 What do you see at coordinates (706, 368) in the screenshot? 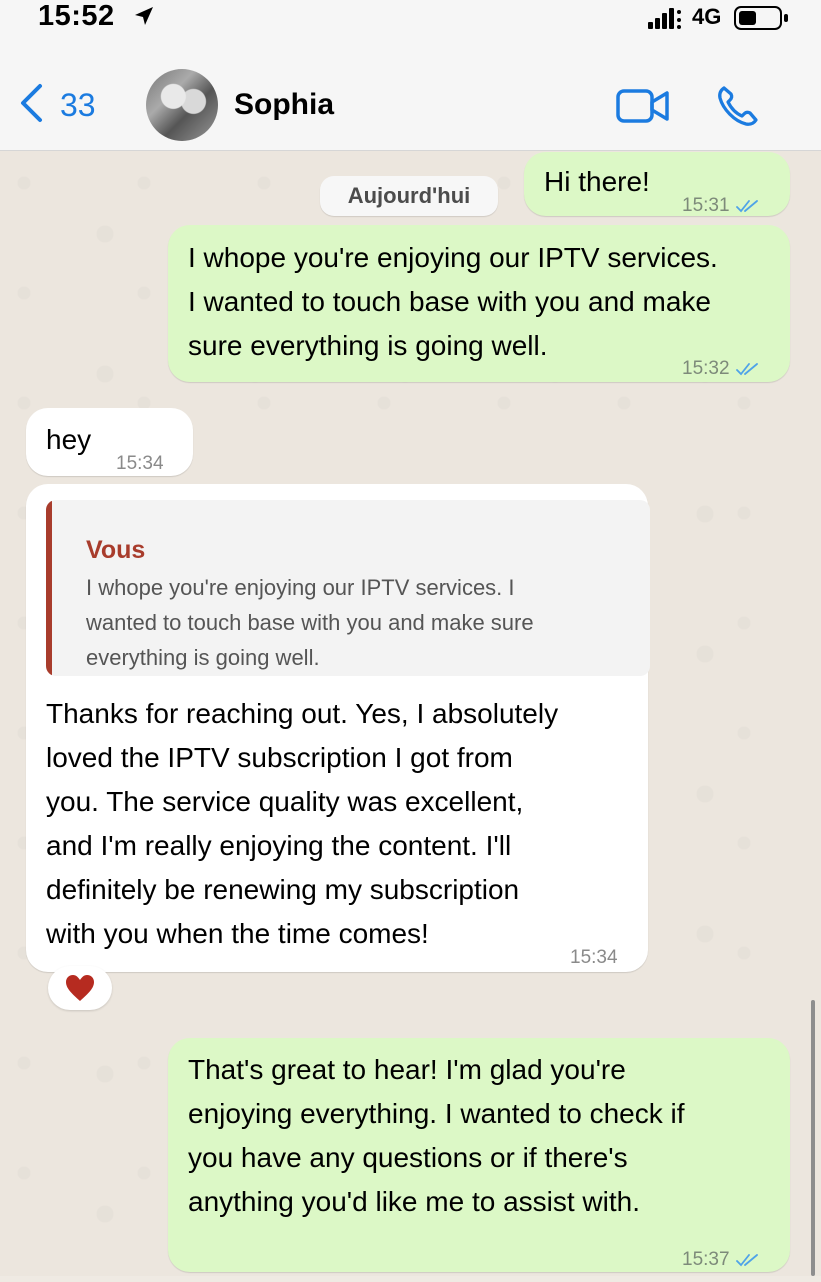
I see `message-time: 15:32` at bounding box center [706, 368].